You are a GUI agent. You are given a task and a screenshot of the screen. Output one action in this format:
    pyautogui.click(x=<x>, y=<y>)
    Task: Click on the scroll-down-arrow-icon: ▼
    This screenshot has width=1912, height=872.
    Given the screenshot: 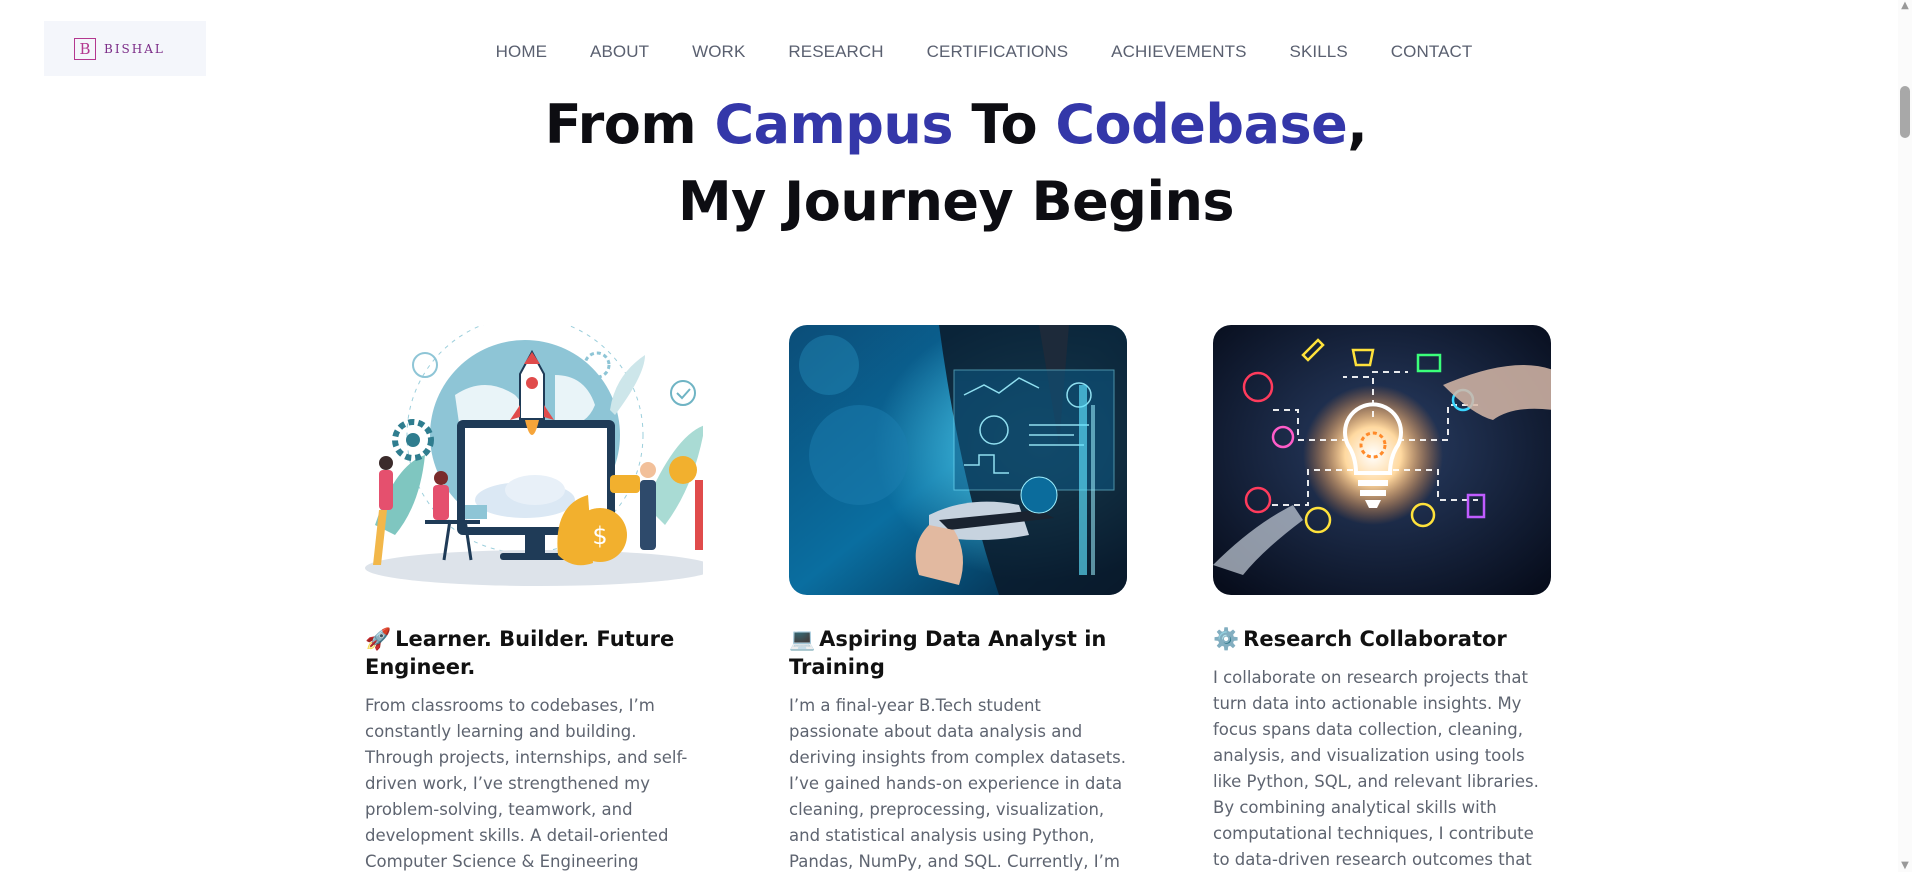 What is the action you would take?
    pyautogui.click(x=1905, y=866)
    